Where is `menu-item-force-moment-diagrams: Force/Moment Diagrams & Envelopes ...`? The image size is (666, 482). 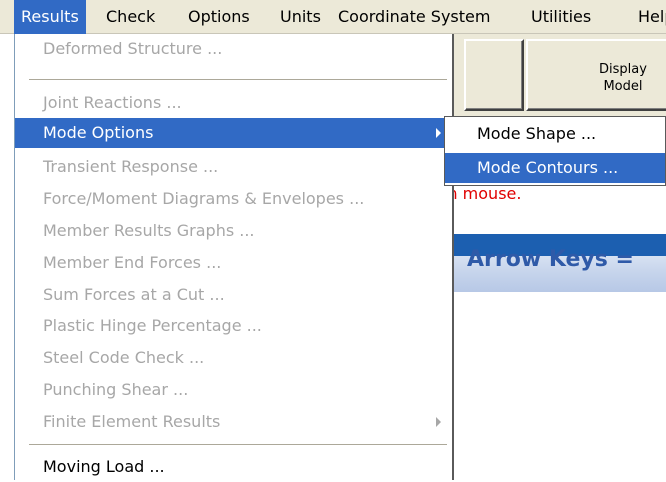
menu-item-force-moment-diagrams: Force/Moment Diagrams & Envelopes ... is located at coordinates (234, 199).